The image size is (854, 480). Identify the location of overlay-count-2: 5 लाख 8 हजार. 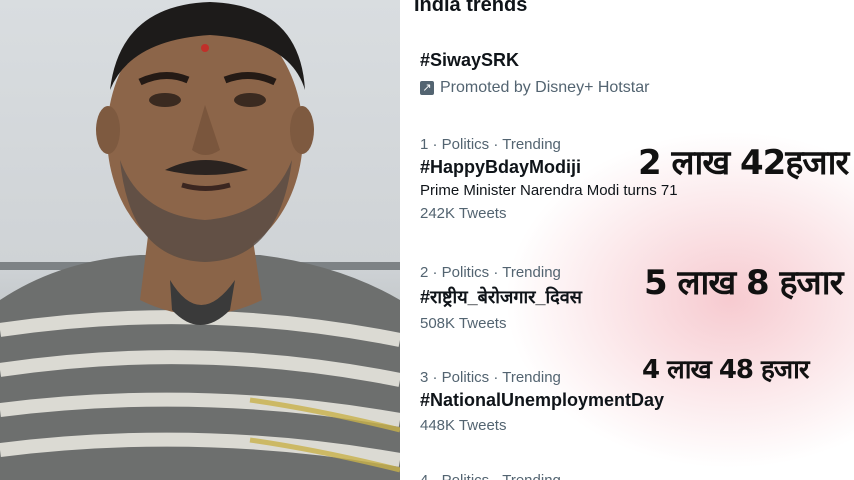
(743, 283).